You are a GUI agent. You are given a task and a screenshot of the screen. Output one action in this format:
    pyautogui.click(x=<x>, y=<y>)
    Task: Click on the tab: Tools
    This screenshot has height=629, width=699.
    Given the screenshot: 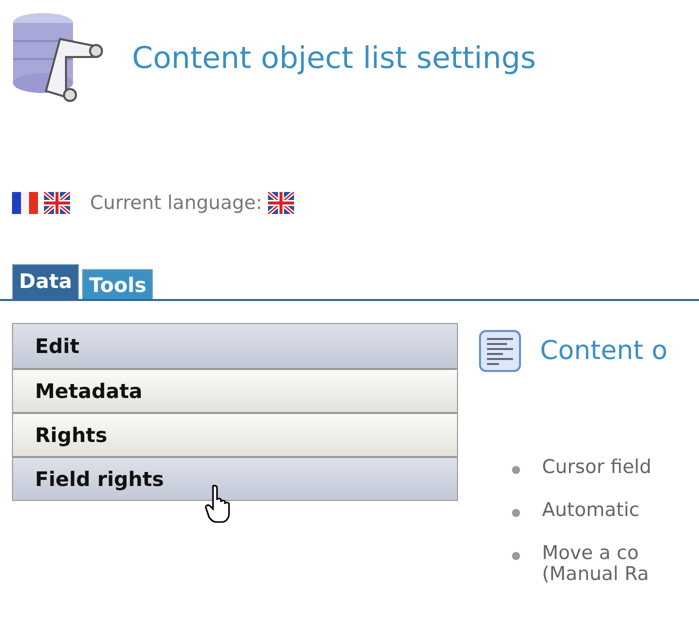 What is the action you would take?
    pyautogui.click(x=118, y=284)
    